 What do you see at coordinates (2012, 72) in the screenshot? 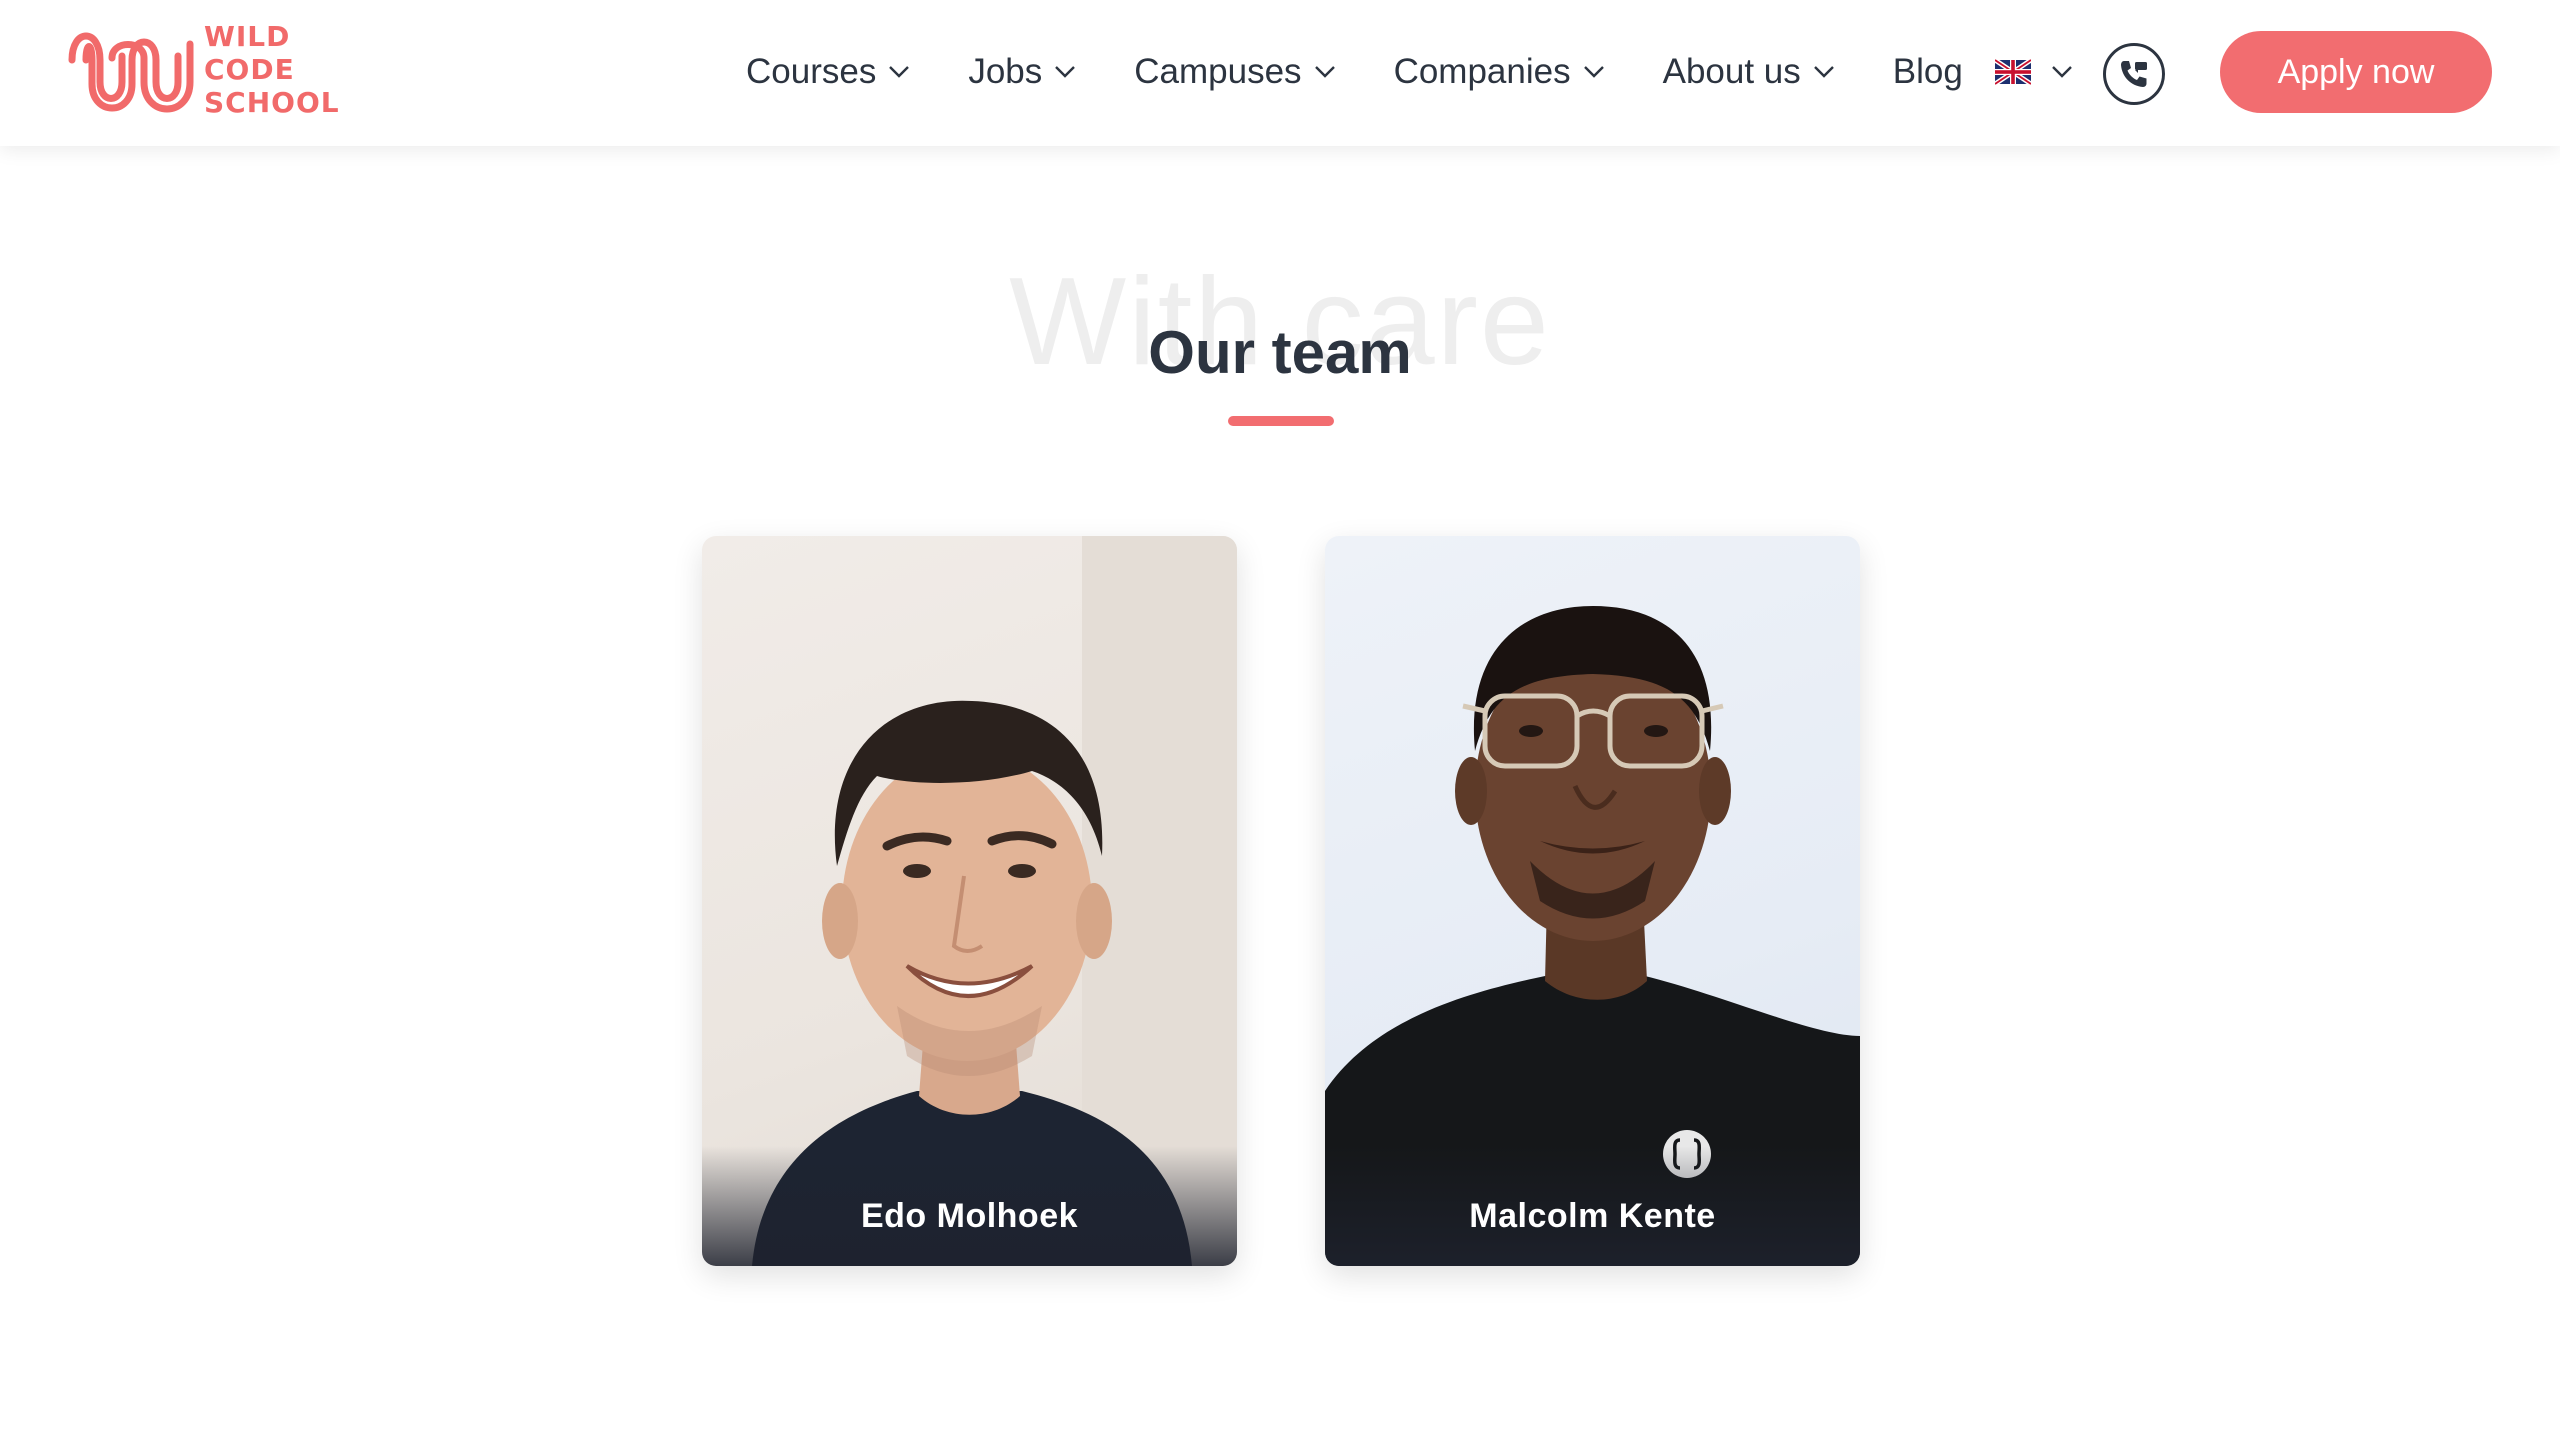
I see `uk-flag-icon` at bounding box center [2012, 72].